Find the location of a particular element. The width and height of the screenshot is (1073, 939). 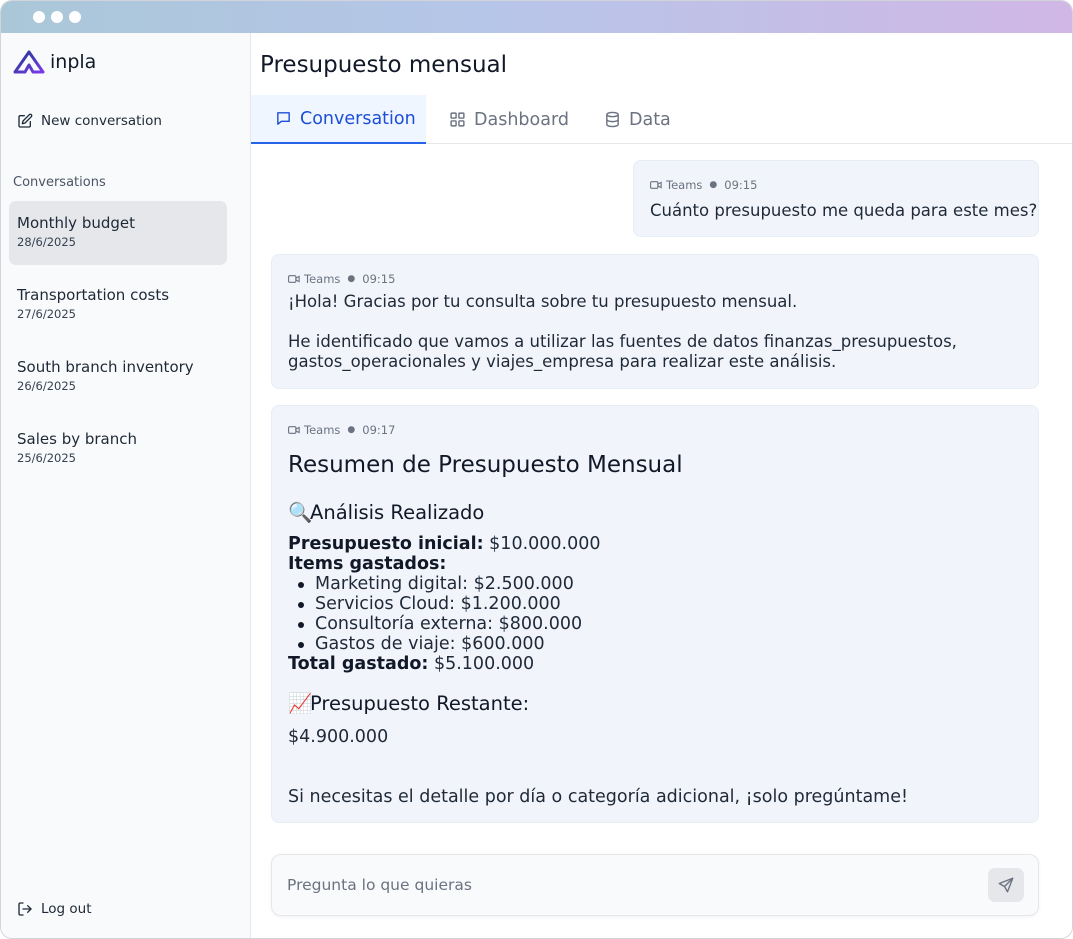

new-conversation-label: New conversation is located at coordinates (101, 121).